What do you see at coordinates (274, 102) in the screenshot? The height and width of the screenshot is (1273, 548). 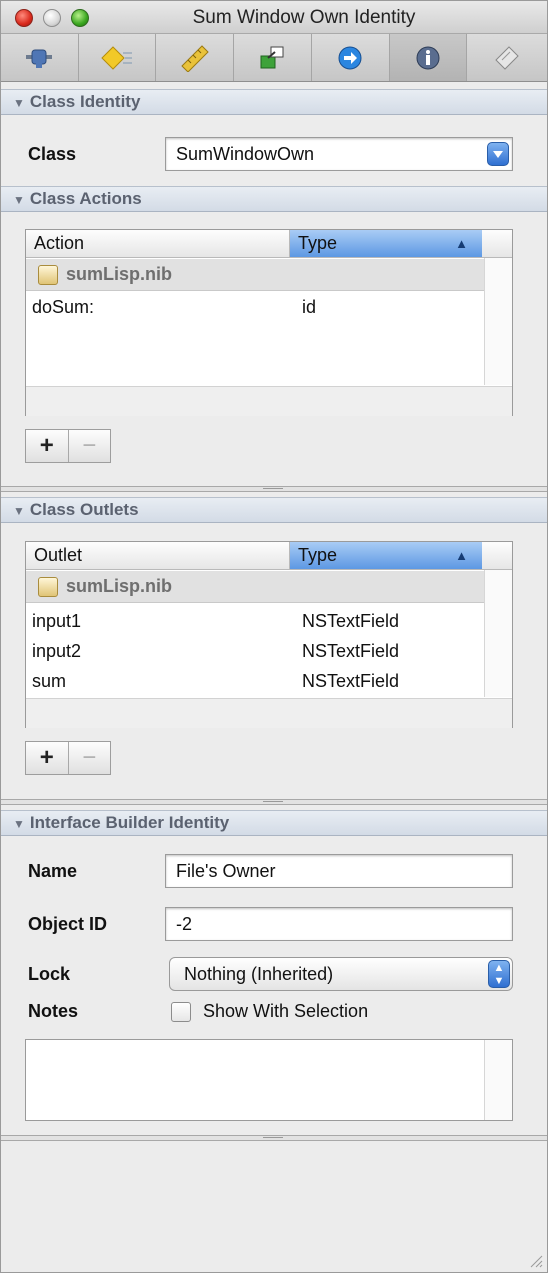 I see `class-identity-header: ▼ Class Identity` at bounding box center [274, 102].